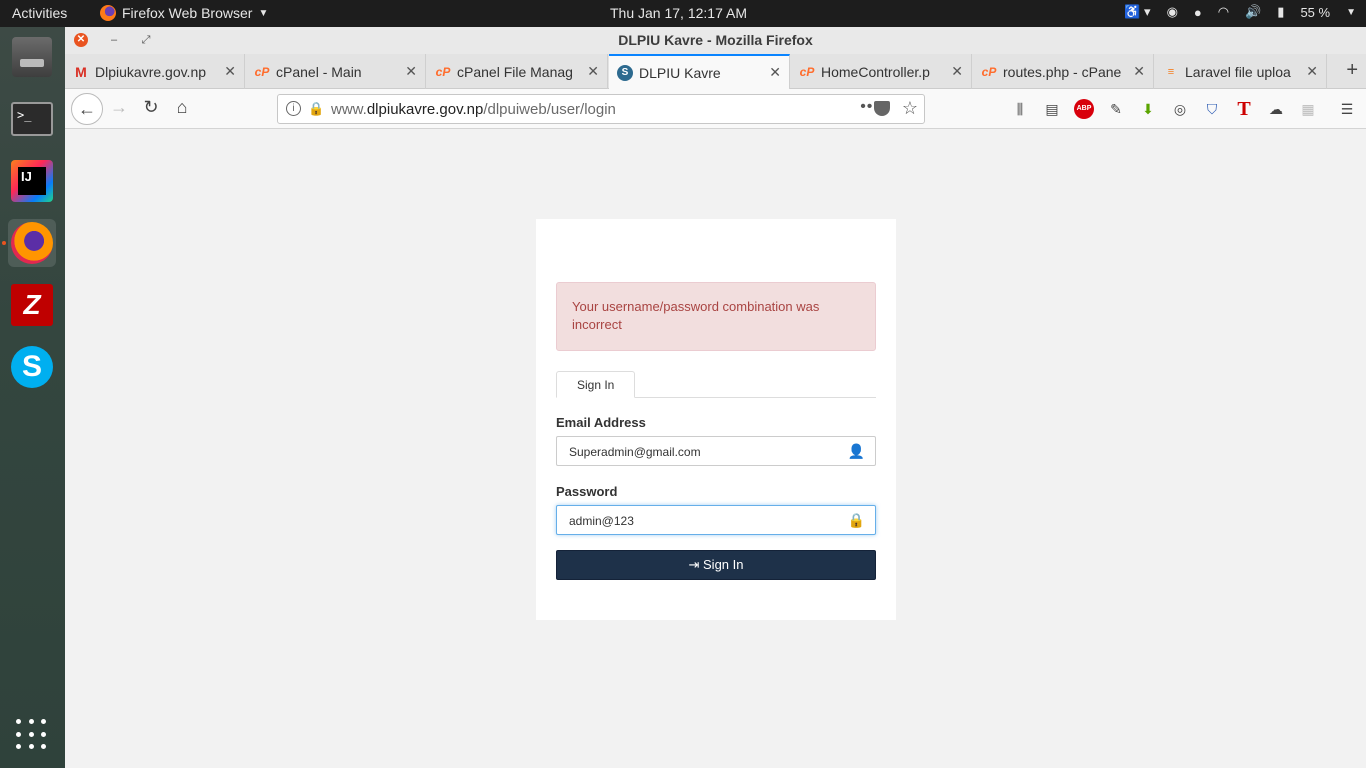 The height and width of the screenshot is (768, 1366). I want to click on tab-cpanel-file-manager: cP cPanel File Manag ✕, so click(517, 71).